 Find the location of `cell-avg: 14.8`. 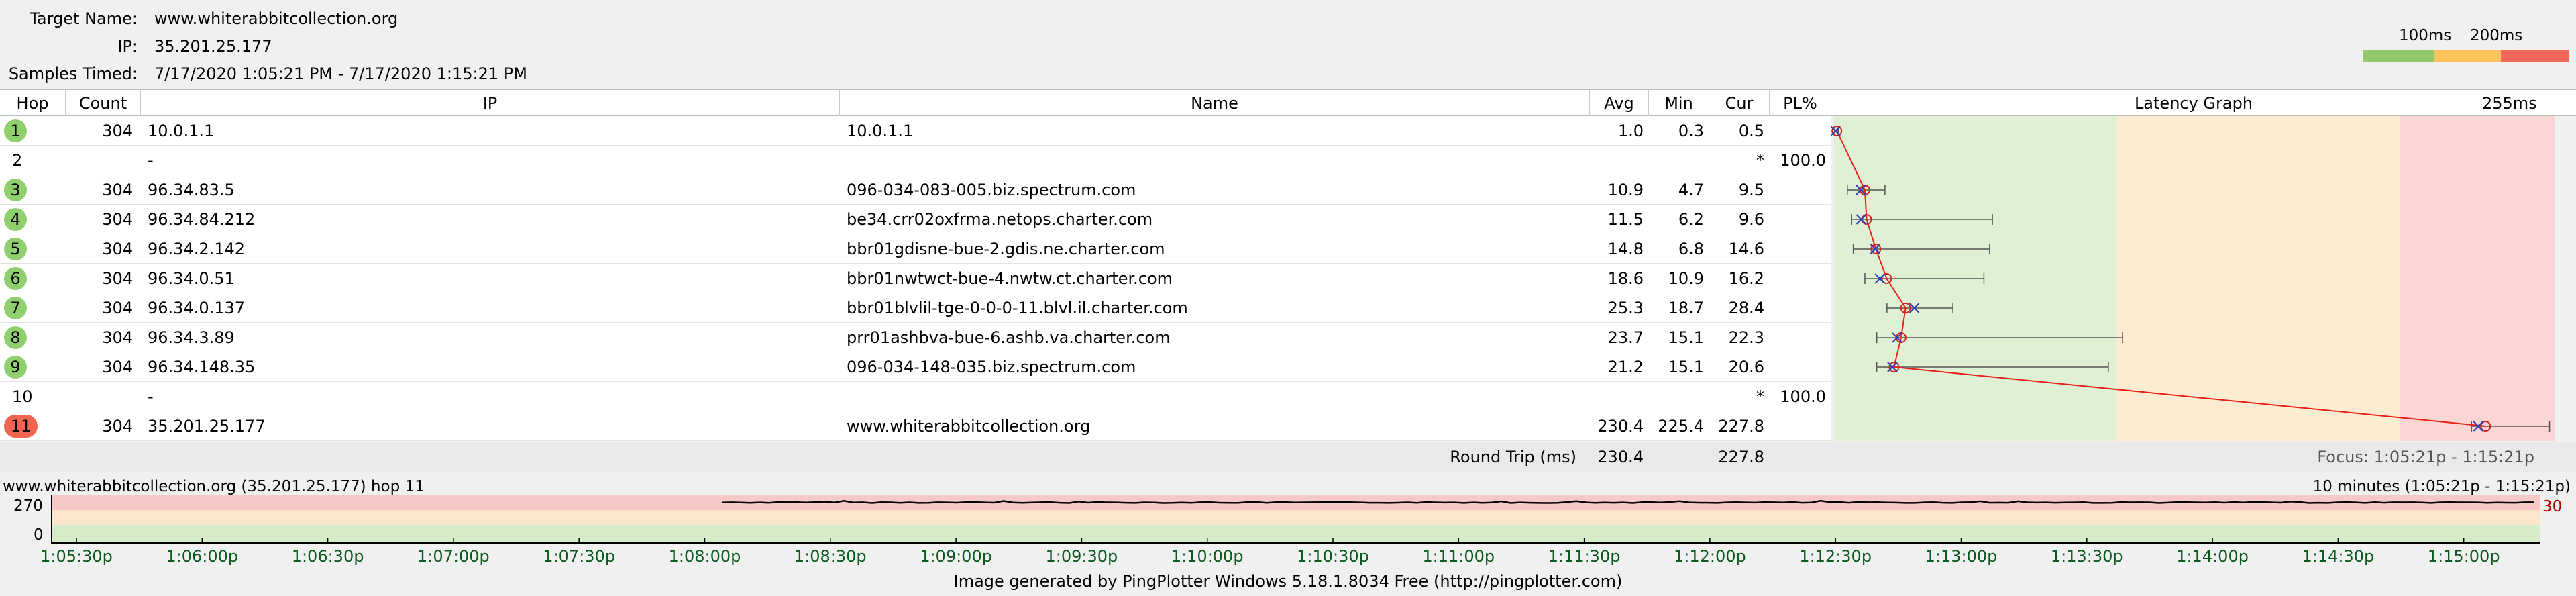

cell-avg: 14.8 is located at coordinates (1625, 249).